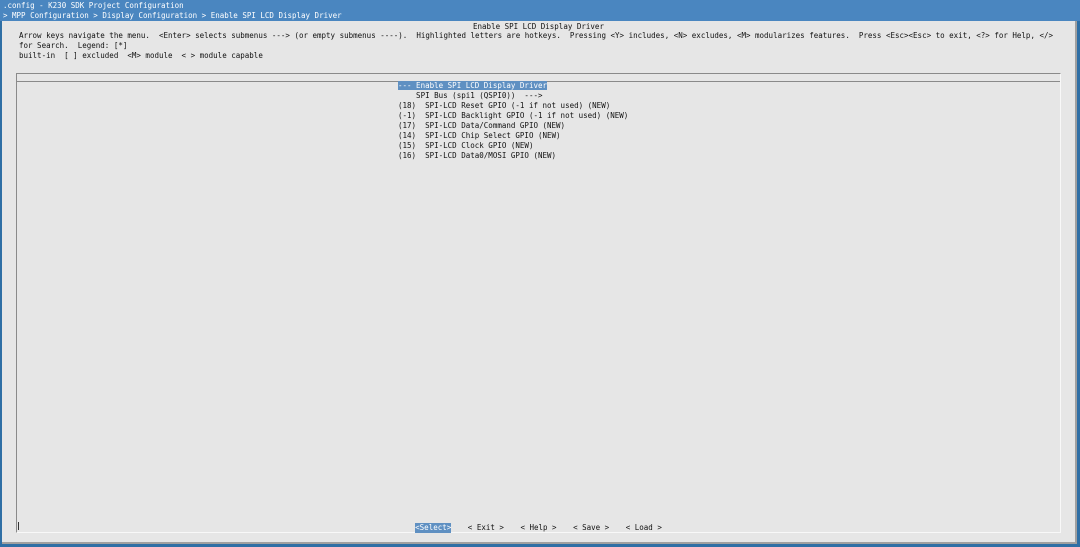 The width and height of the screenshot is (1080, 547). Describe the element at coordinates (486, 528) in the screenshot. I see `exit-button: < Exit >` at that location.